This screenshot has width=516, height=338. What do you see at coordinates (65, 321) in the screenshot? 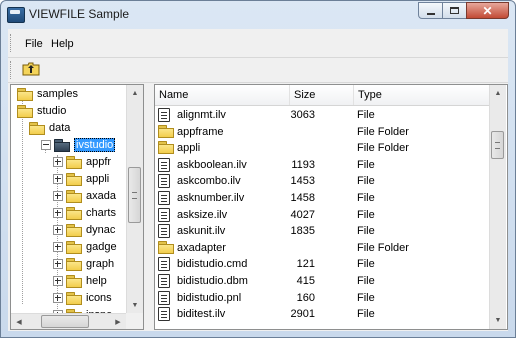
I see `tree-hscroll-thumb` at bounding box center [65, 321].